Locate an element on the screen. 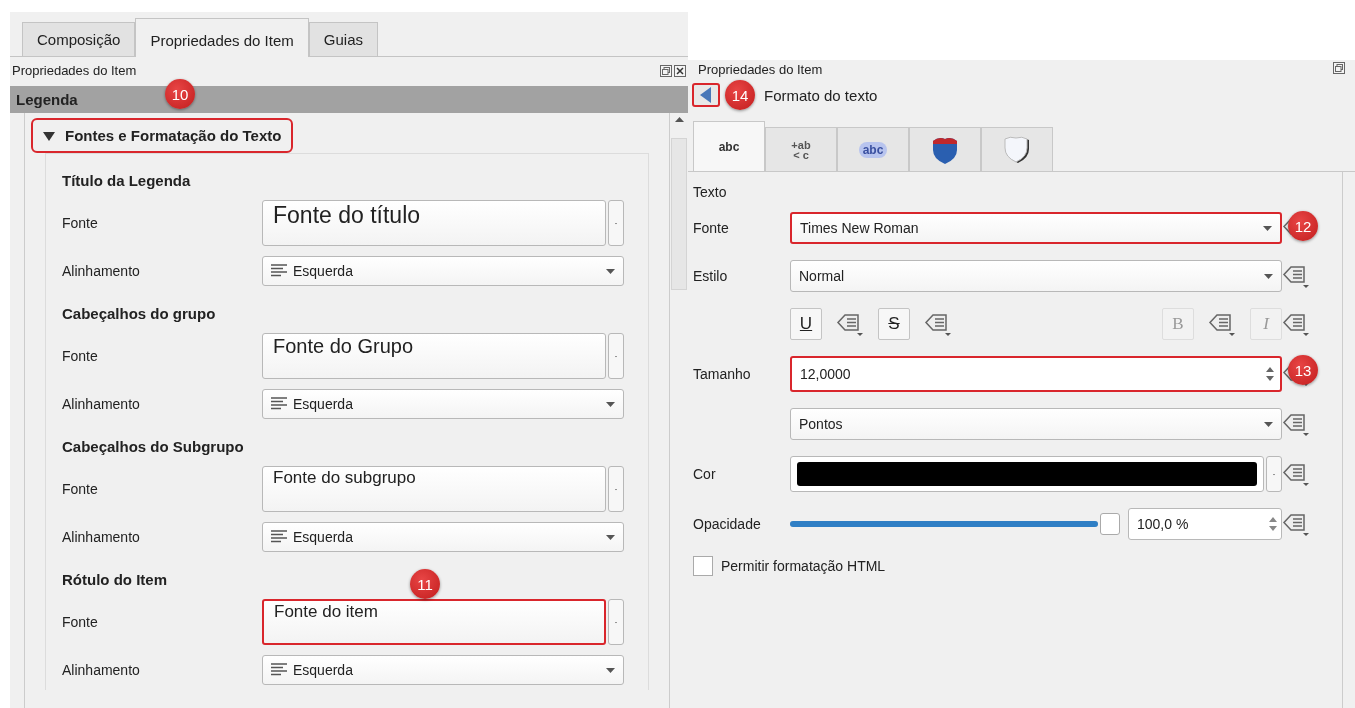 This screenshot has width=1355, height=708. subsection-heading: Cabeçalhos do grupo is located at coordinates (139, 313).